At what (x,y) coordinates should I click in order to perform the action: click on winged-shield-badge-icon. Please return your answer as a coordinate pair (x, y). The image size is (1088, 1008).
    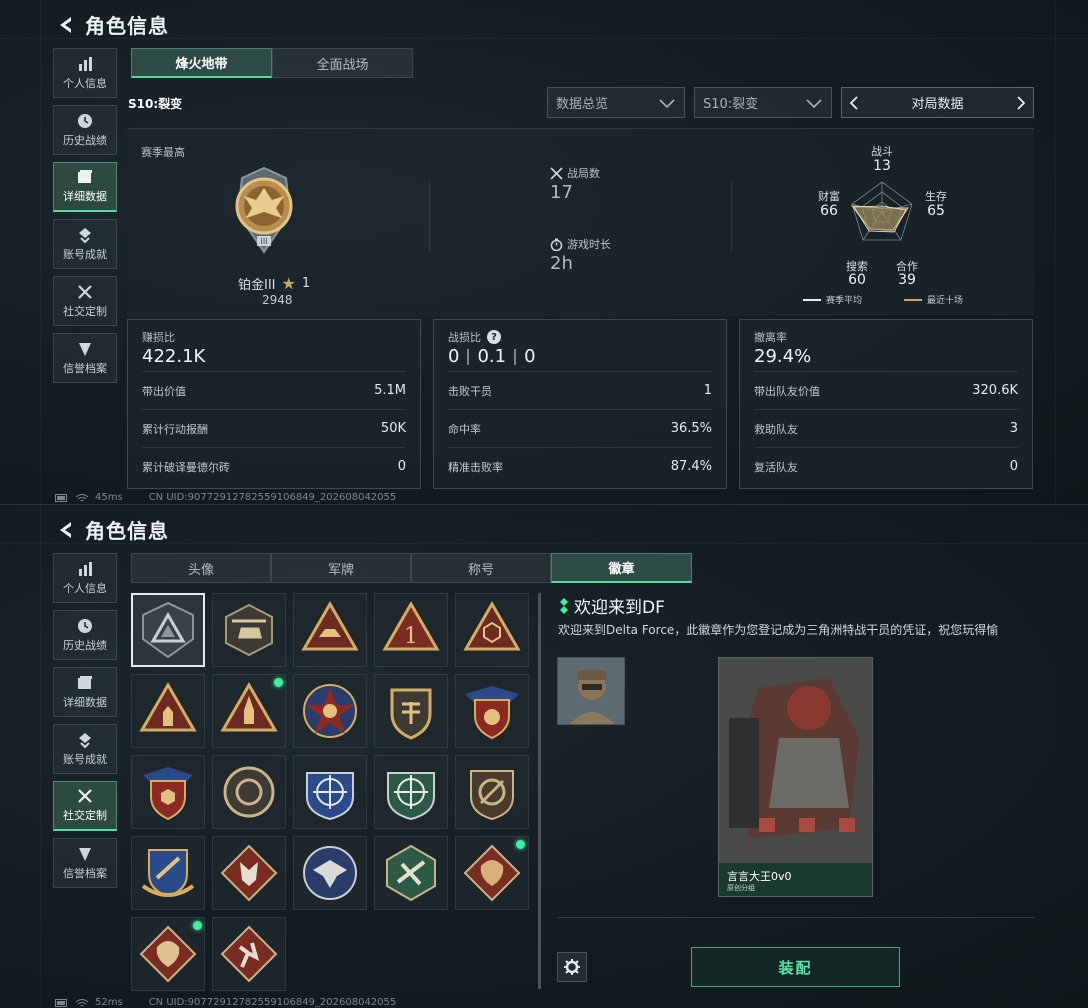
    Looking at the image, I should click on (492, 713).